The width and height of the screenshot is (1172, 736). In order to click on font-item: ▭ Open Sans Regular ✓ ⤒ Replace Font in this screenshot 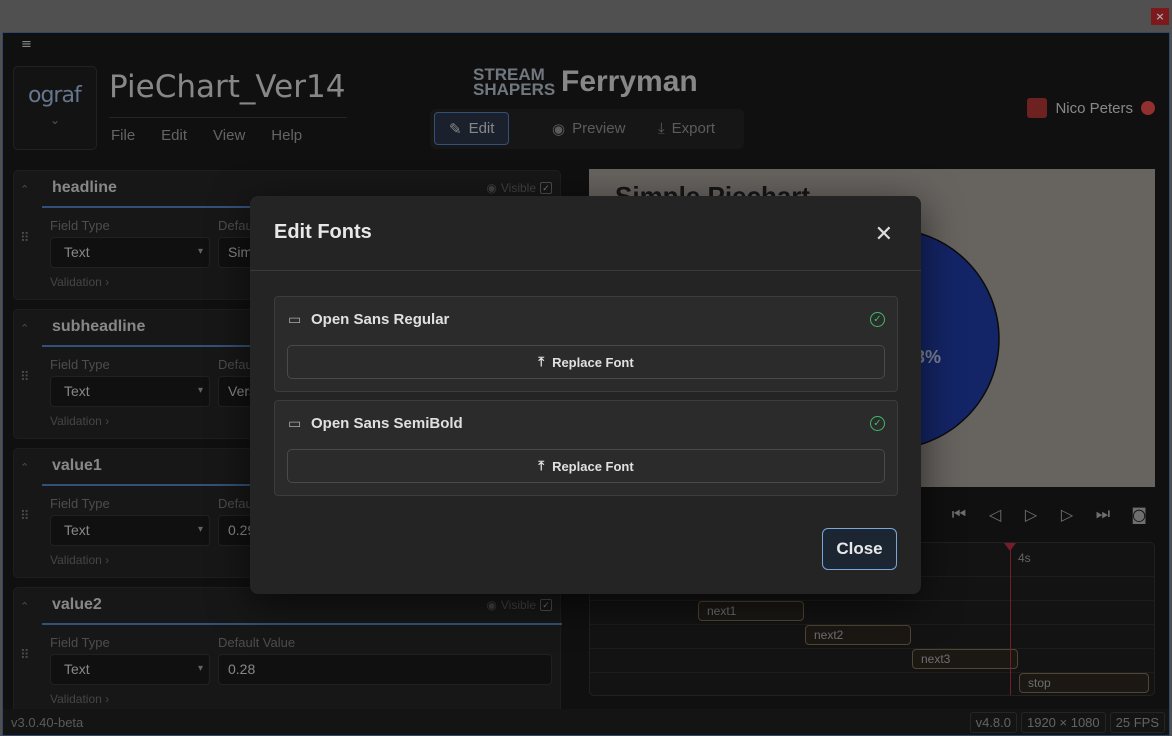, I will do `click(586, 344)`.